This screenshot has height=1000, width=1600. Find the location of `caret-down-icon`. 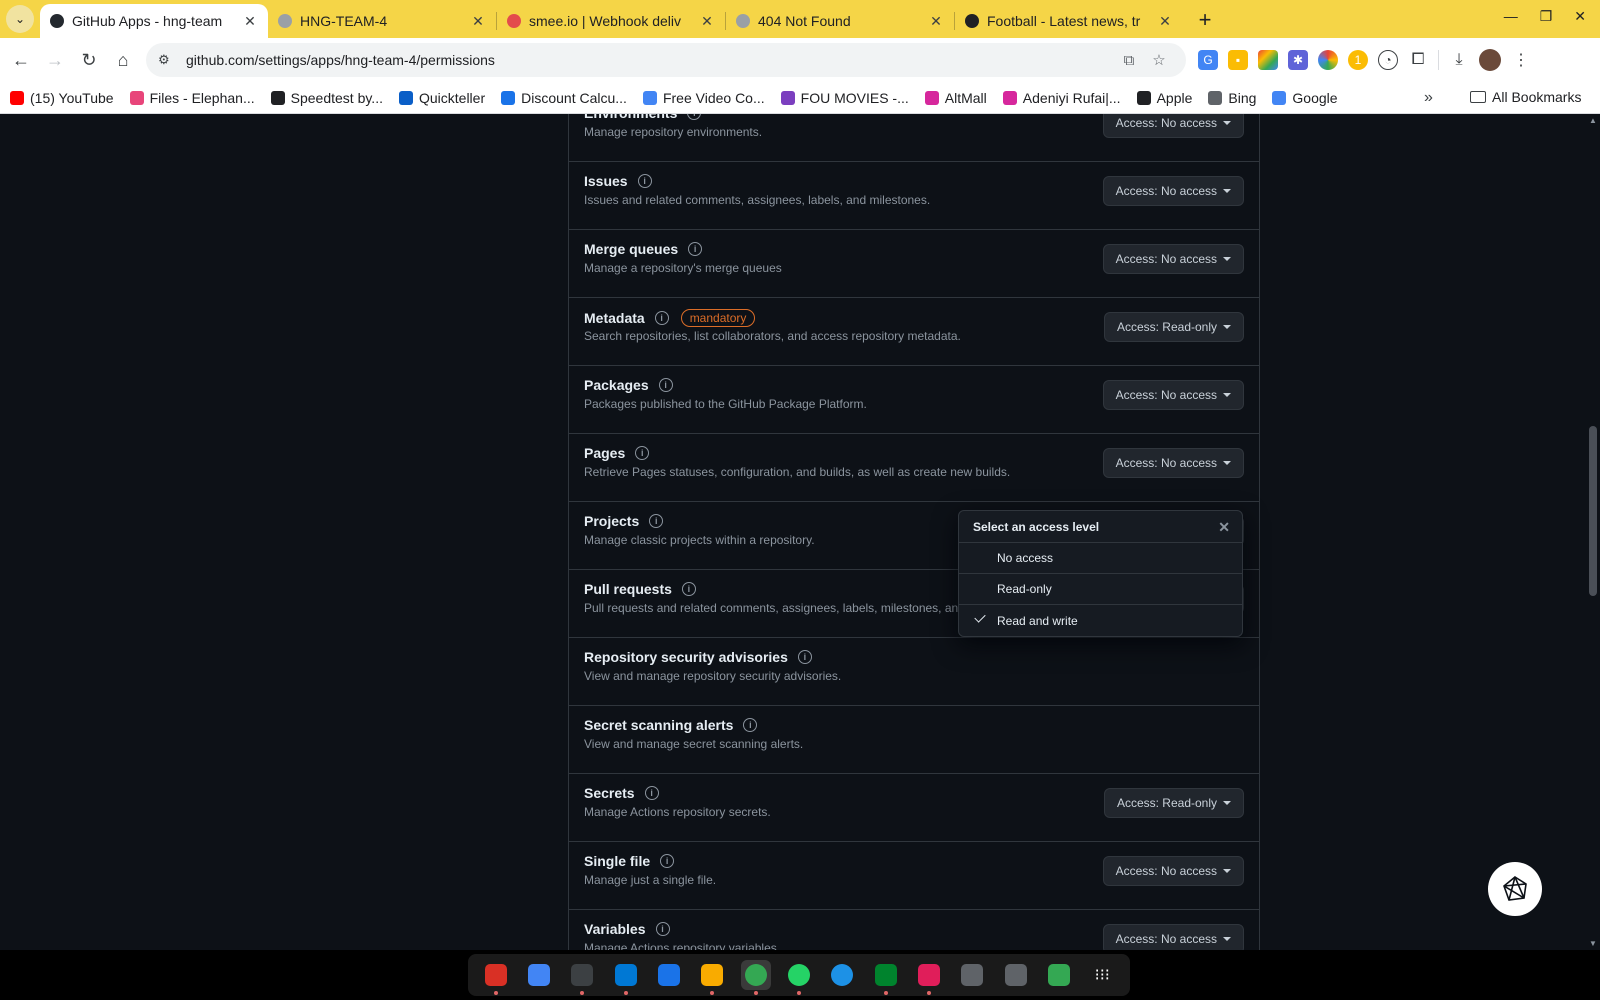

caret-down-icon is located at coordinates (1227, 327).